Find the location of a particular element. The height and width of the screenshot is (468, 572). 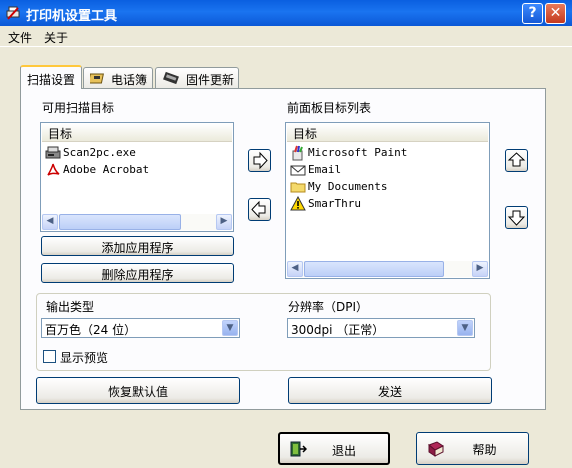

help-book-icon is located at coordinates (436, 449).